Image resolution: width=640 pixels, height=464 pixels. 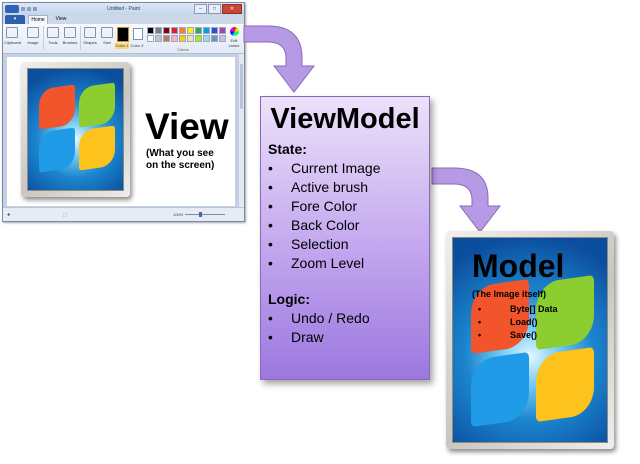 What do you see at coordinates (515, 335) in the screenshot?
I see `list-item: Save()` at bounding box center [515, 335].